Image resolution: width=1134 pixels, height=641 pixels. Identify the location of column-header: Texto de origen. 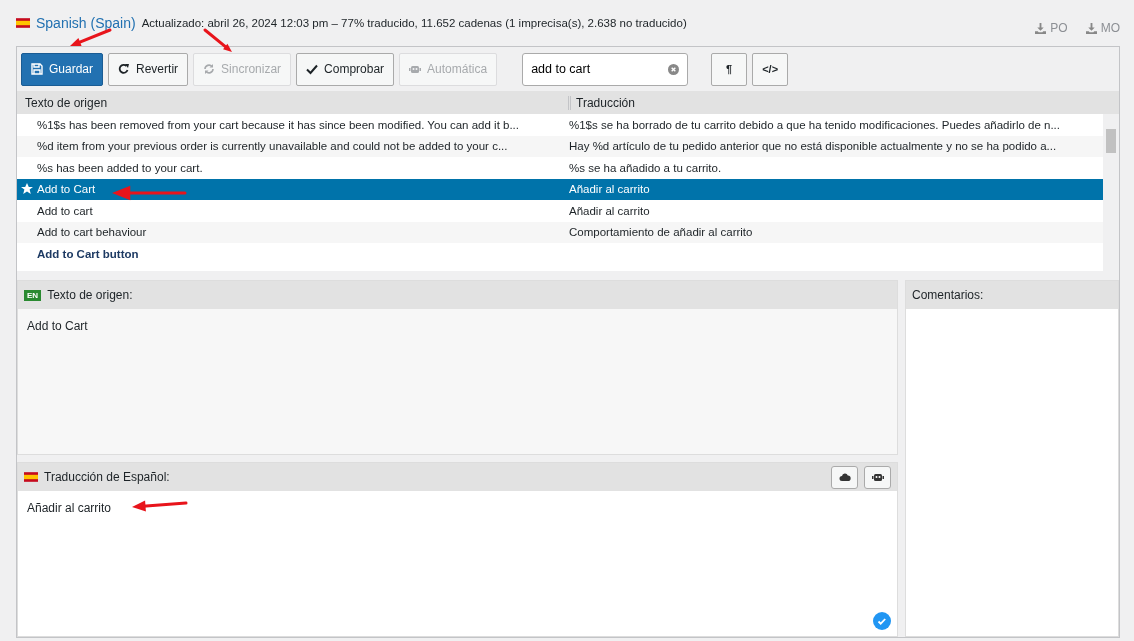
(292, 102).